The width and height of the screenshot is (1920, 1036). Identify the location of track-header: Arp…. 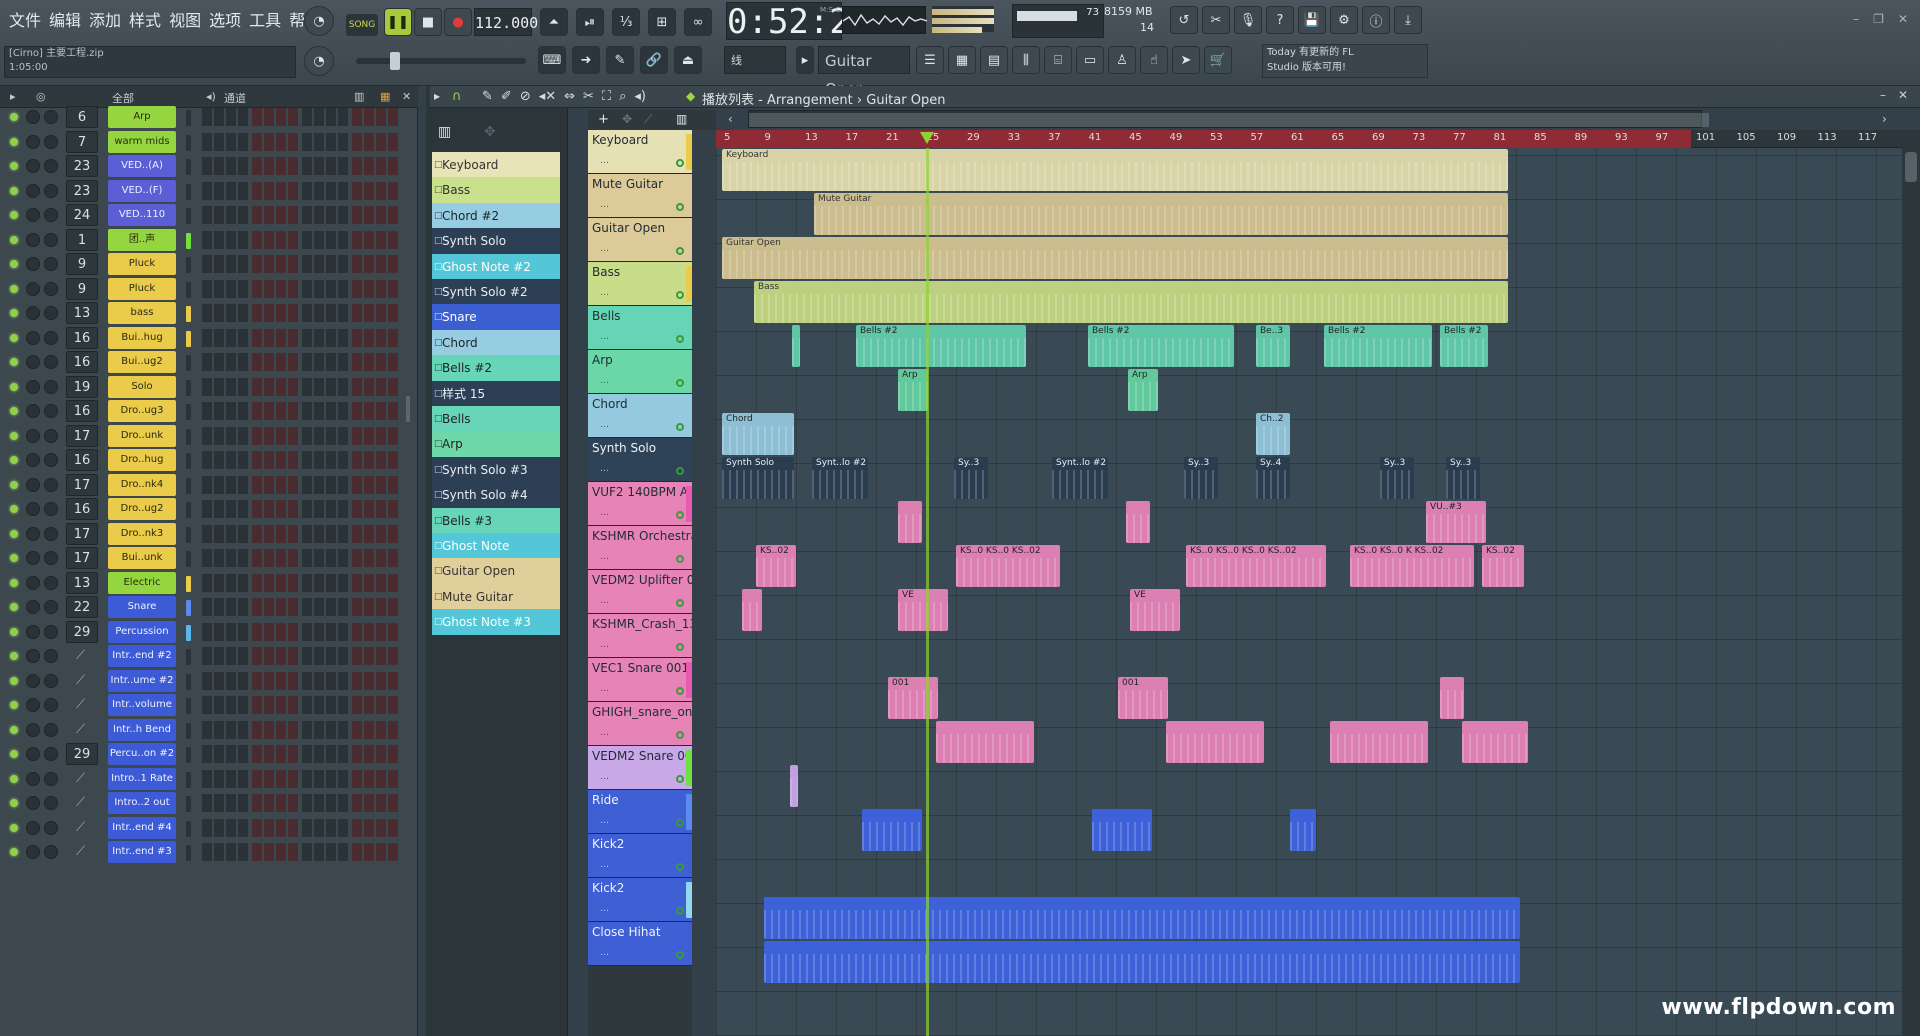
(640, 372).